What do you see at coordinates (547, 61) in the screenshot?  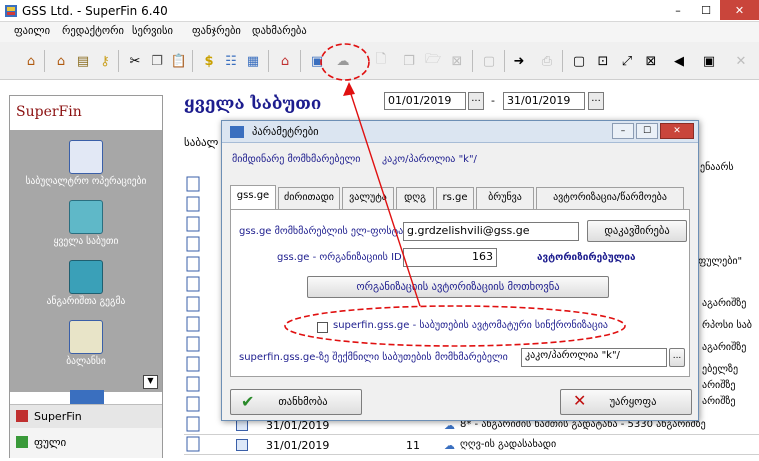 I see `print-icon: ⎙` at bounding box center [547, 61].